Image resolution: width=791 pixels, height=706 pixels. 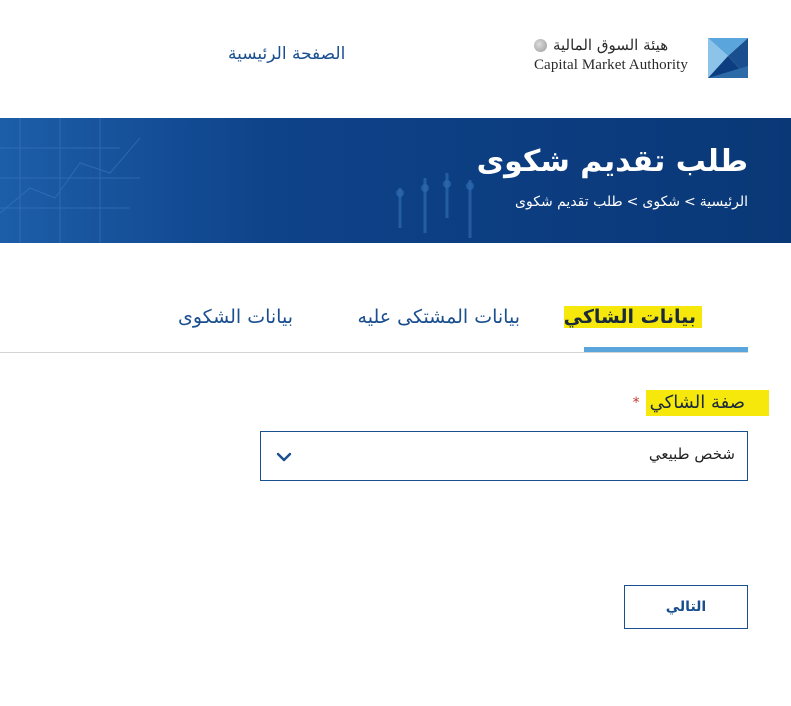 What do you see at coordinates (707, 403) in the screenshot?
I see `field-label-text: صفة الشاكي` at bounding box center [707, 403].